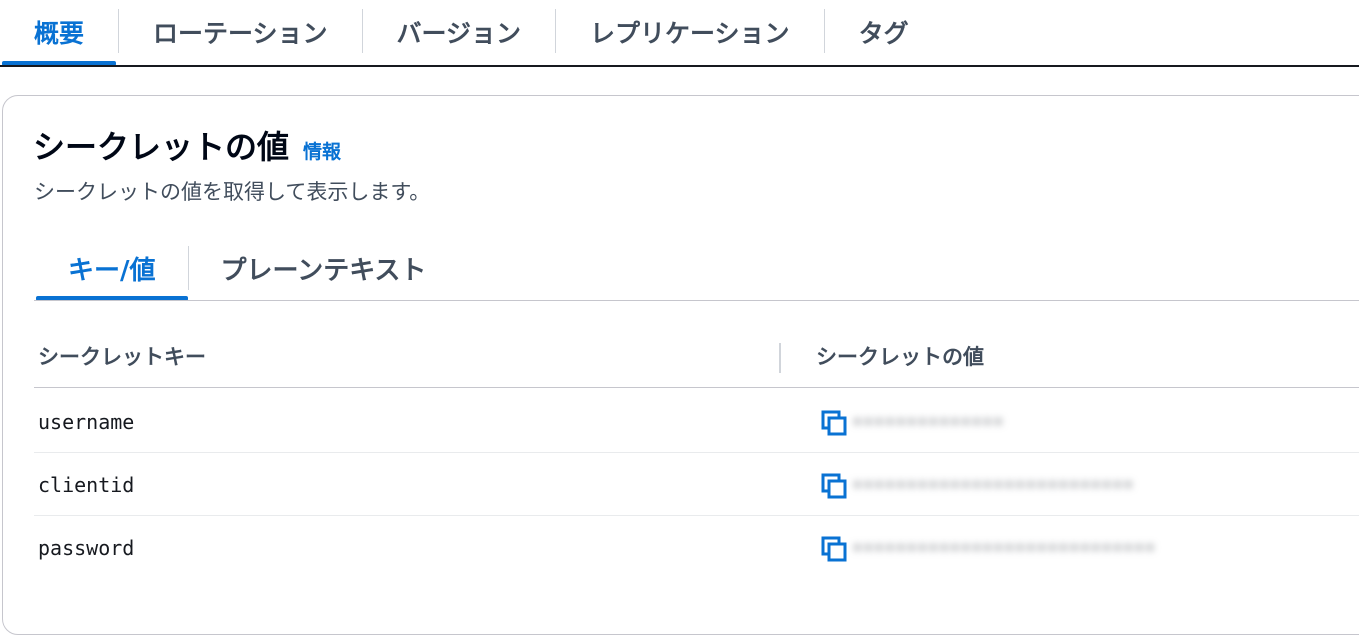 The height and width of the screenshot is (635, 1359). I want to click on panel-title: シークレットの値, so click(161, 147).